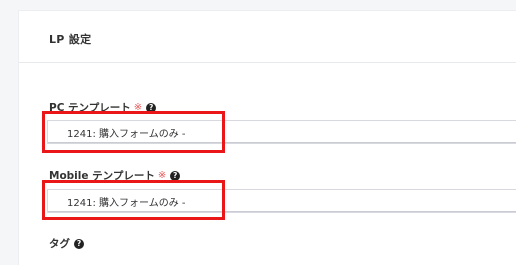 This screenshot has width=516, height=265. What do you see at coordinates (281, 201) in the screenshot?
I see `mobile-template-select: 1241: 購入フォームのみ -` at bounding box center [281, 201].